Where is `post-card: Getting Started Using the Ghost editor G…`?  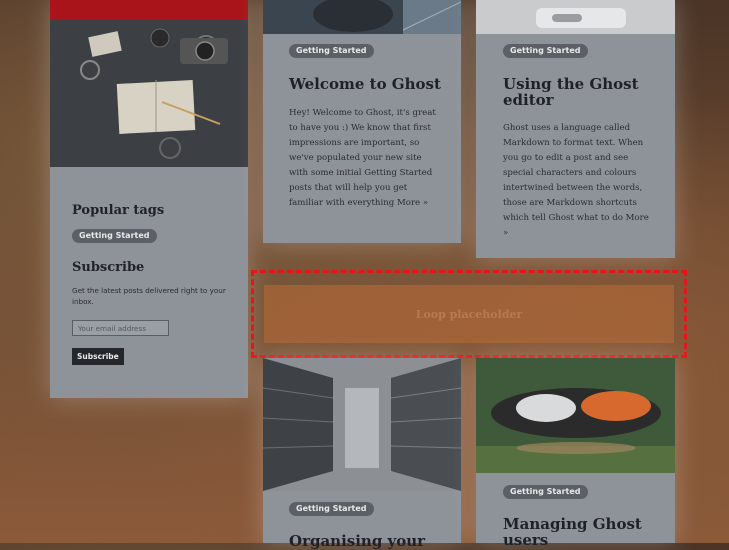 post-card: Getting Started Using the Ghost editor G… is located at coordinates (575, 129).